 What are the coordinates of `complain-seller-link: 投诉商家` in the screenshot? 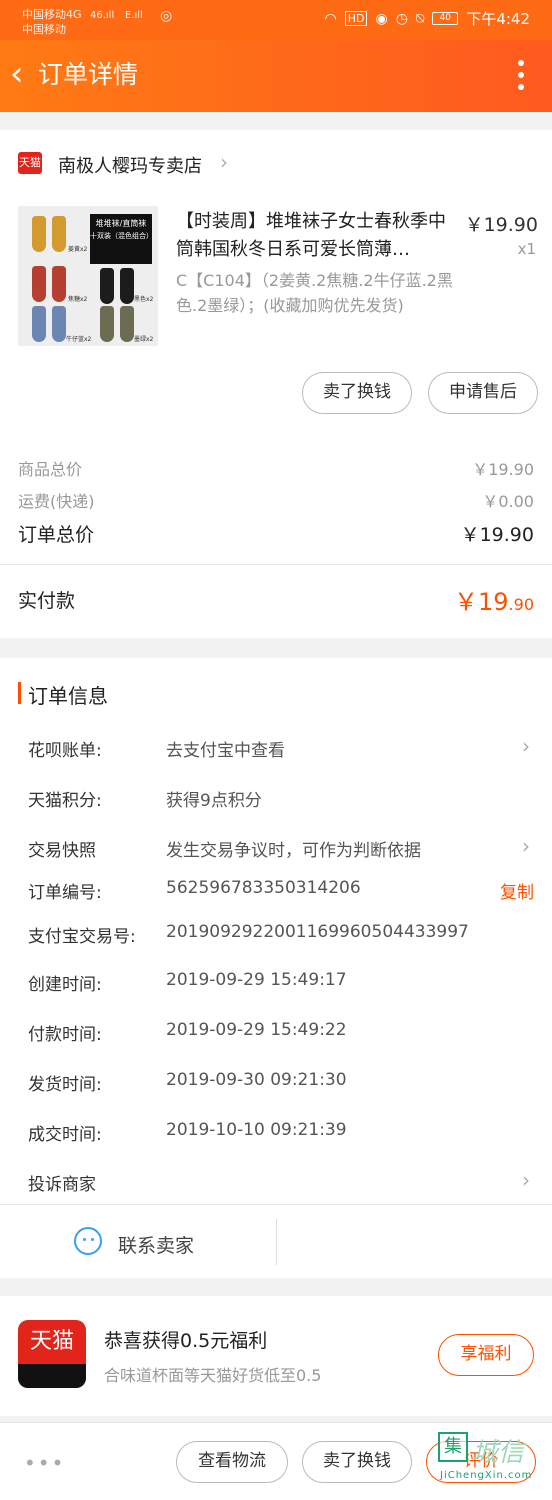 It's located at (62, 1182).